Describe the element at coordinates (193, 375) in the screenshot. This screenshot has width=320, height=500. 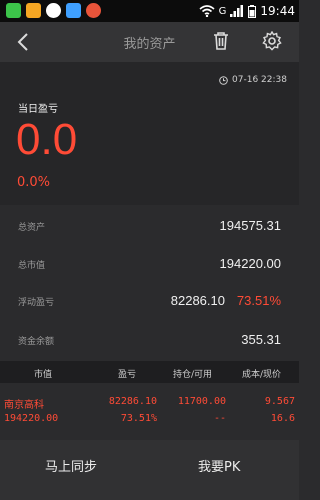
I see `column-header-holding: 持仓/可用` at that location.